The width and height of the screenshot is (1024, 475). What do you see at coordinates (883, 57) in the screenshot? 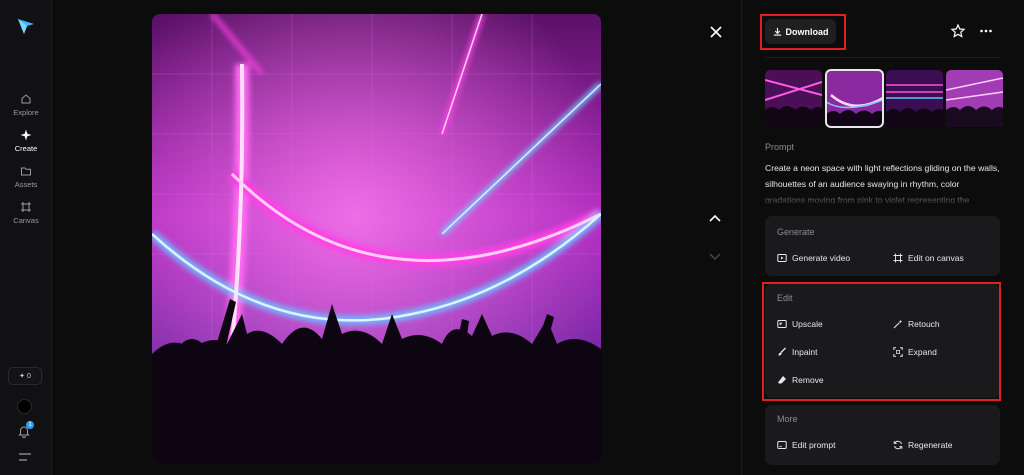
I see `divider` at bounding box center [883, 57].